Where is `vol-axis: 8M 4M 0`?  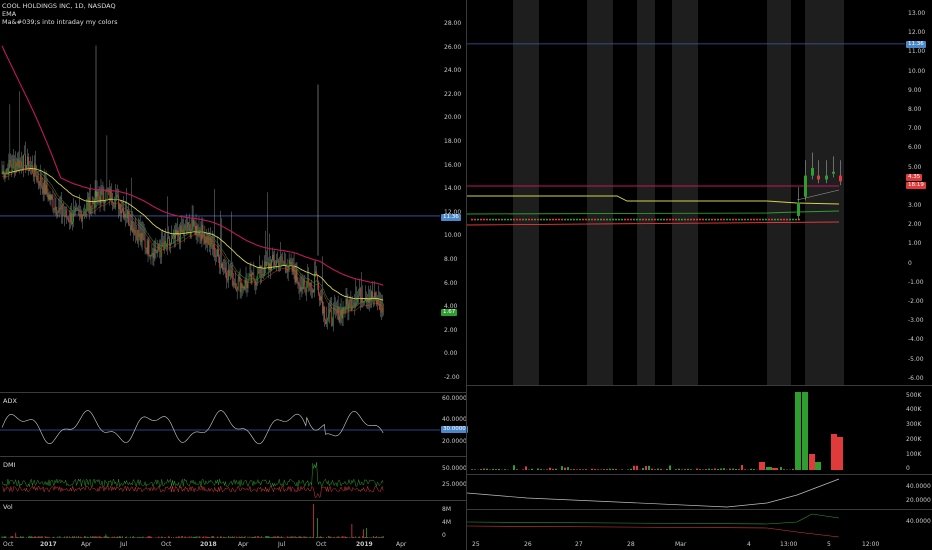 vol-axis: 8M 4M 0 is located at coordinates (446, 522).